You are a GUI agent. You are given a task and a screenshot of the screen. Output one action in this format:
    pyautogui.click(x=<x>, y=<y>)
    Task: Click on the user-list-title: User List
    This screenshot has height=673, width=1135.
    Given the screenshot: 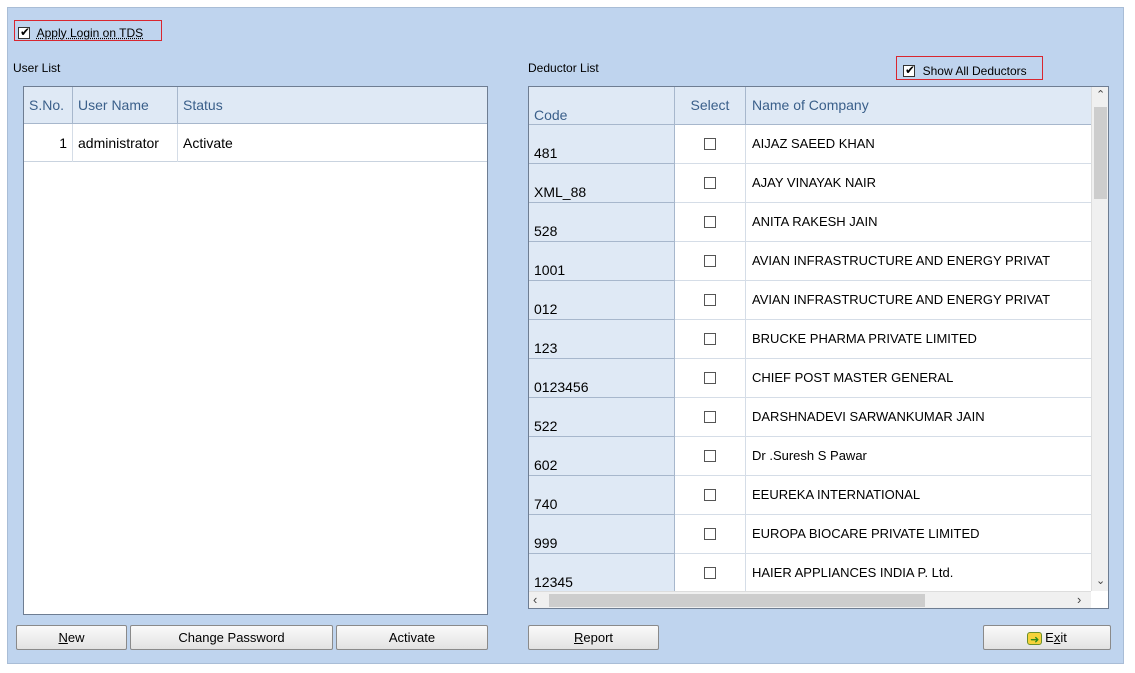 What is the action you would take?
    pyautogui.click(x=37, y=68)
    